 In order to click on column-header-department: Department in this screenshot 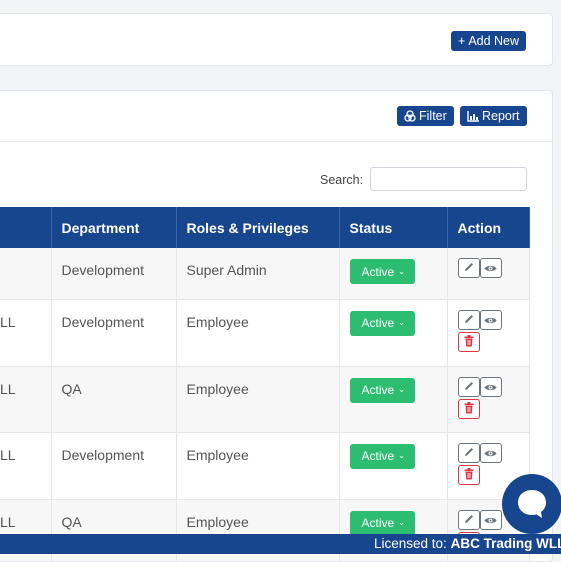, I will do `click(114, 227)`.